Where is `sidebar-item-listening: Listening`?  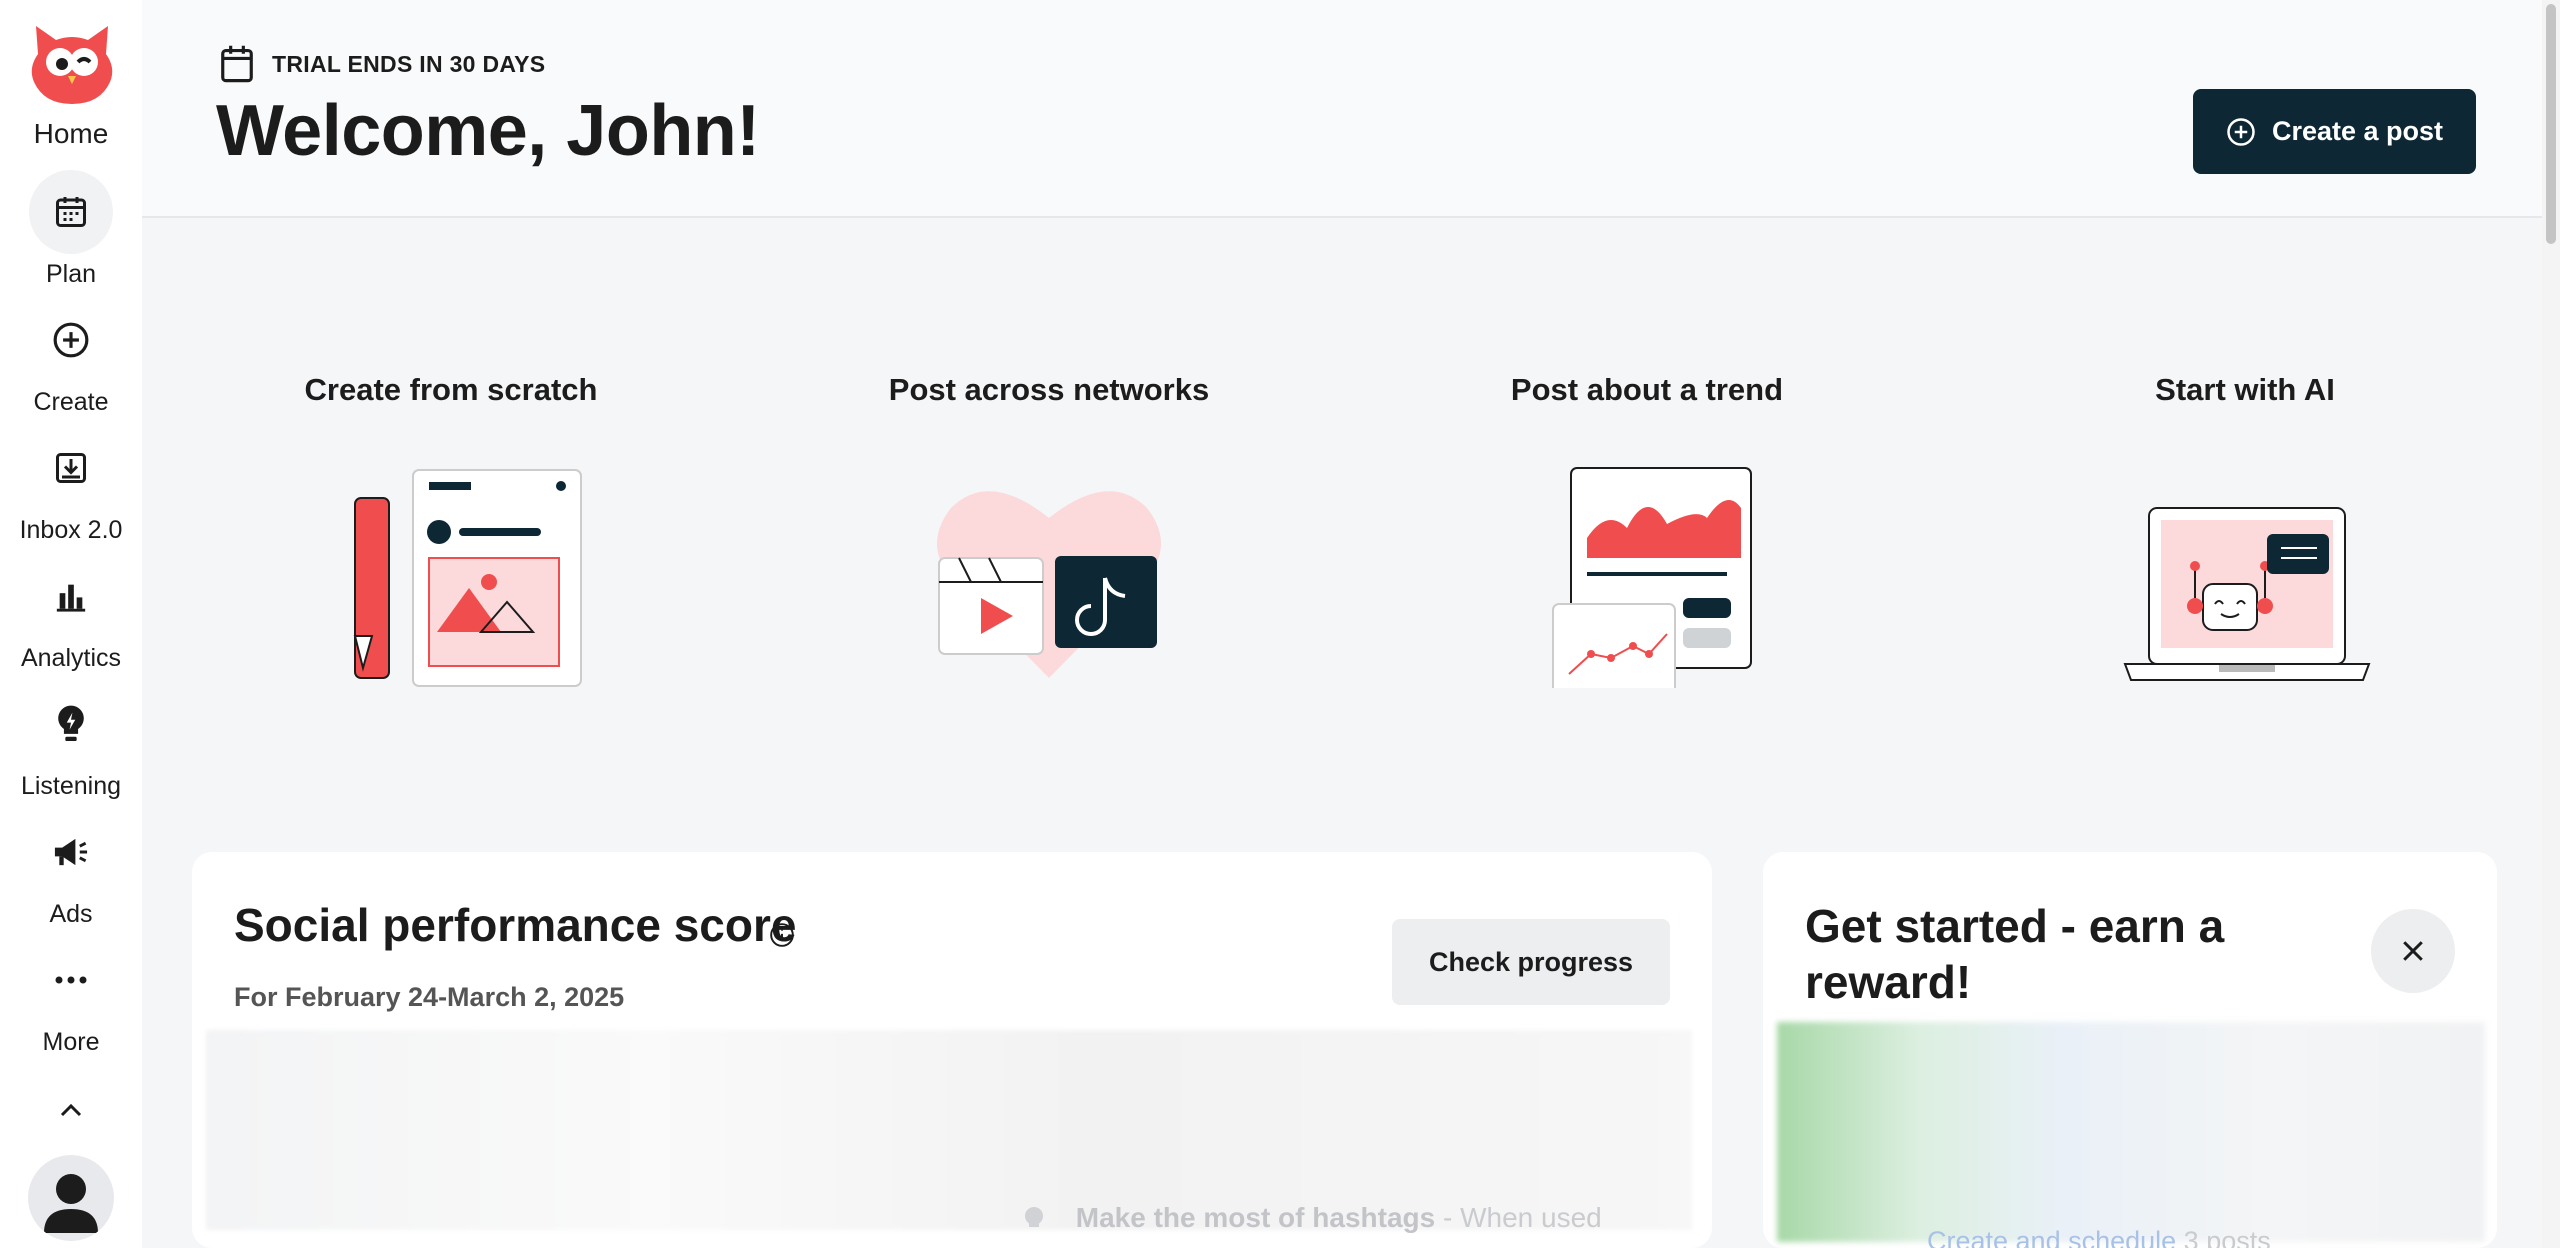
sidebar-item-listening: Listening is located at coordinates (71, 741).